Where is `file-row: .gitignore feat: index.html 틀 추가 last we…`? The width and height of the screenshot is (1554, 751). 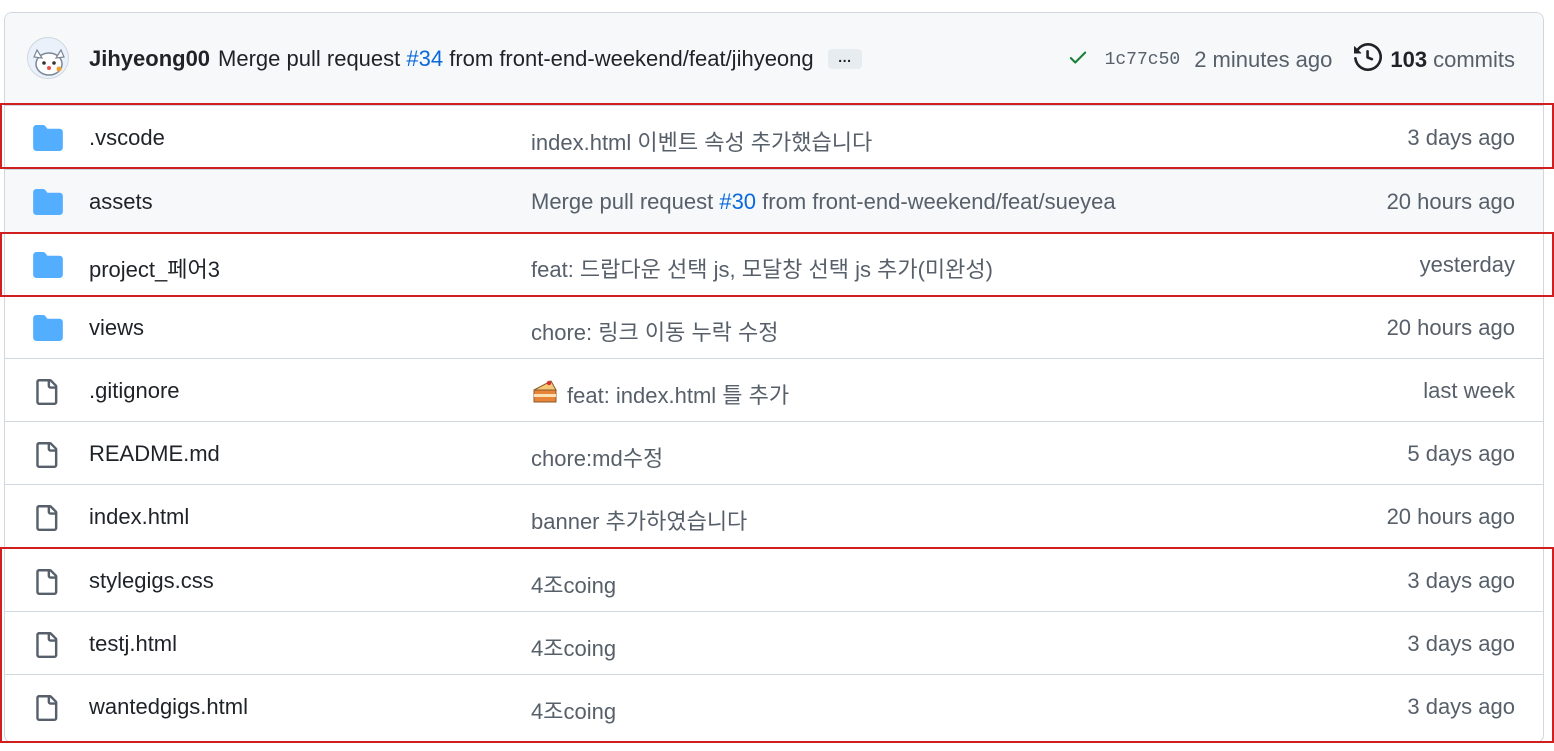
file-row: .gitignore feat: index.html 틀 추가 last we… is located at coordinates (774, 389).